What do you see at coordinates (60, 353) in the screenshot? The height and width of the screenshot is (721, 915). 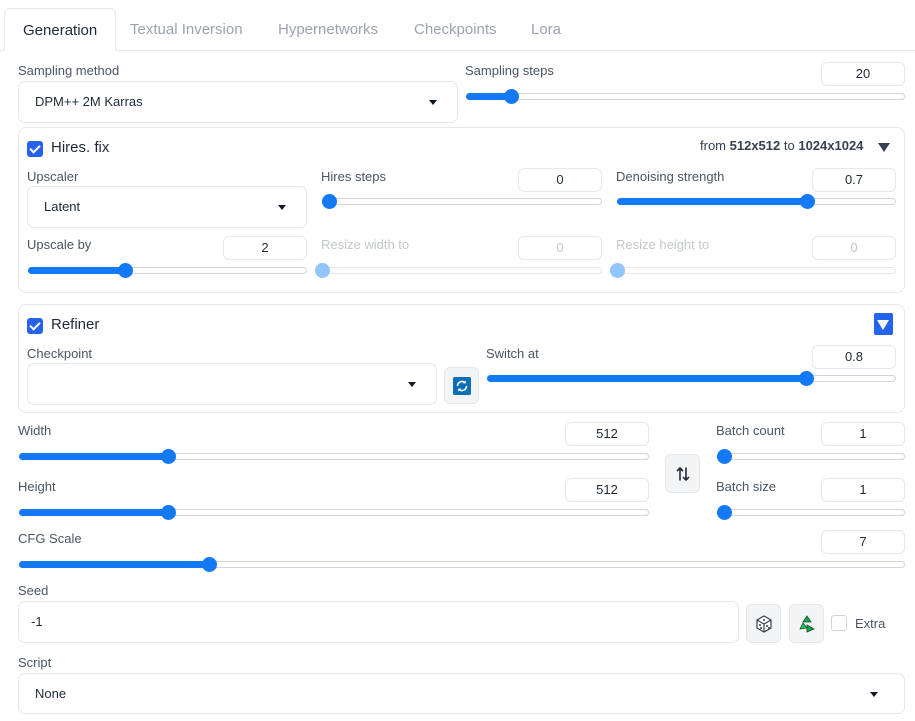 I see `checkpoint-label: Checkpoint` at bounding box center [60, 353].